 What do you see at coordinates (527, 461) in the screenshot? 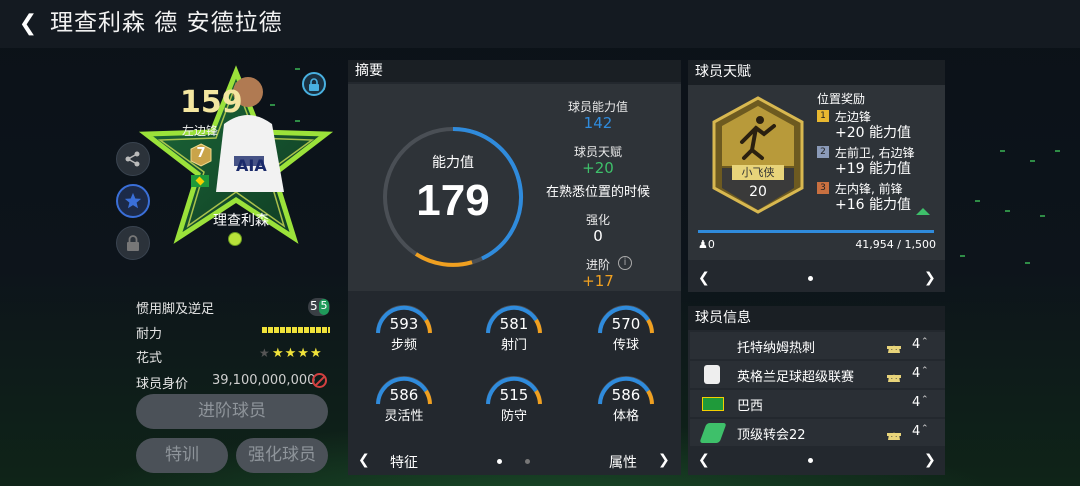
I see `page-dot` at bounding box center [527, 461].